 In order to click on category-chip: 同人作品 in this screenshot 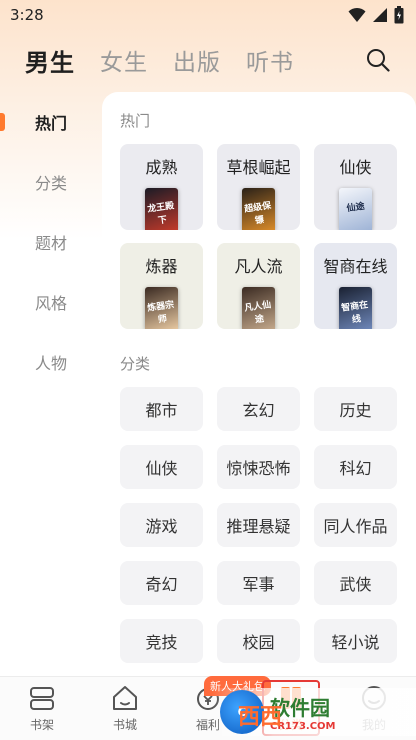, I will do `click(355, 525)`.